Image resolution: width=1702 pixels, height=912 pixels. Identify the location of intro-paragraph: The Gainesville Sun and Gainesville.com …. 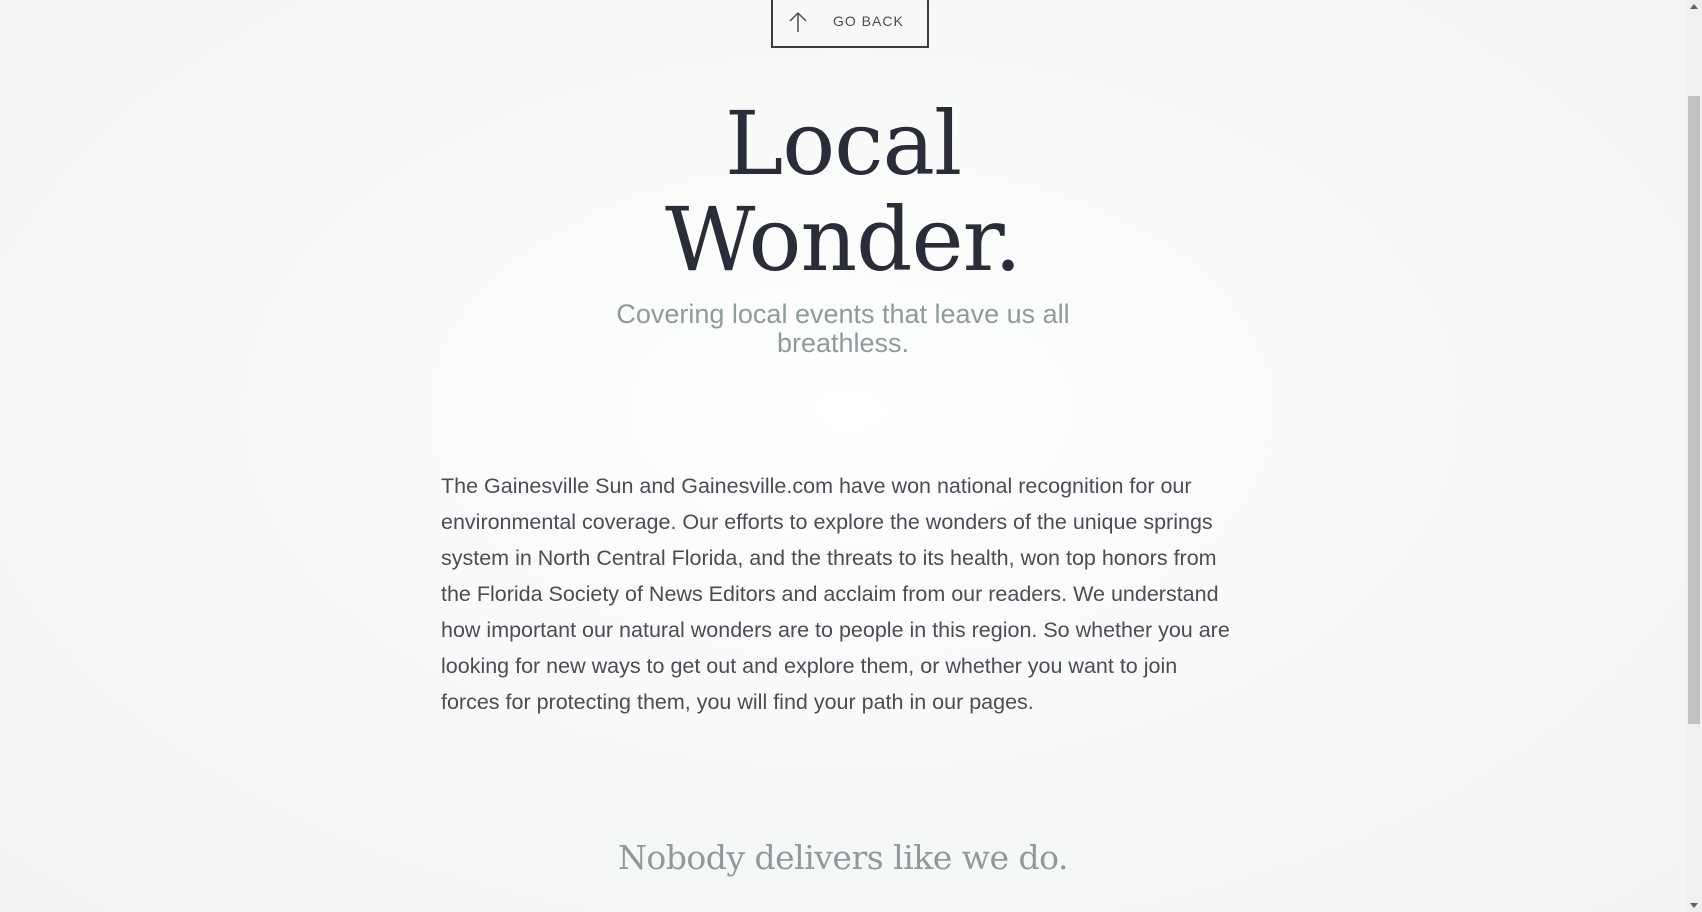
(835, 594).